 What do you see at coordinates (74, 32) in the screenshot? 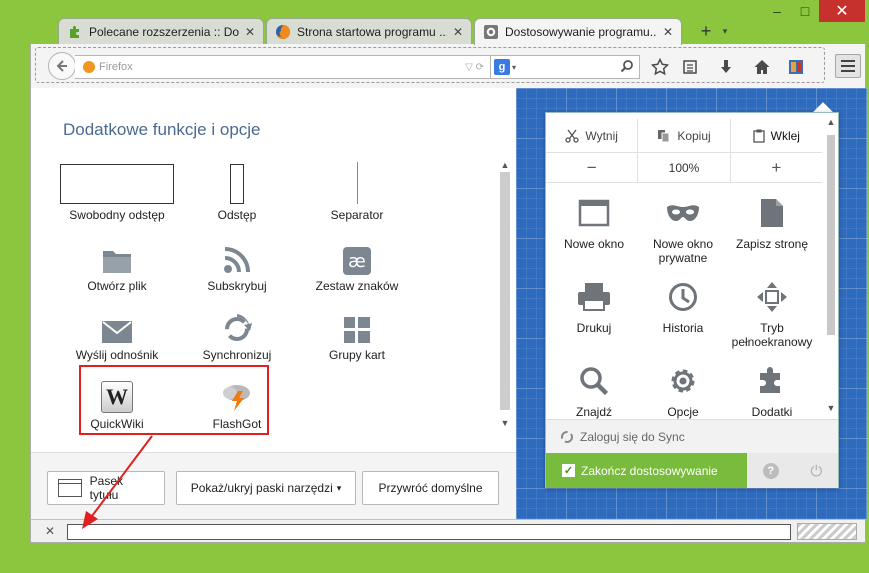
I see `puzzle-icon` at bounding box center [74, 32].